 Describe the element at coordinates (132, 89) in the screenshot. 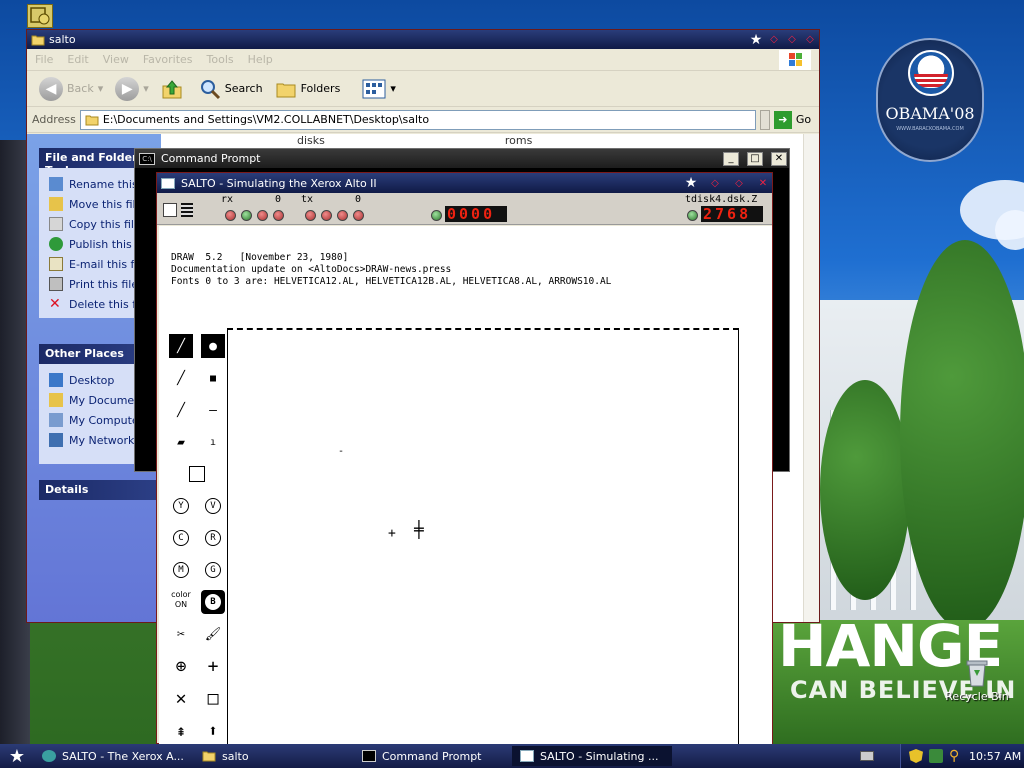

I see `forward-button: ▶ ▾` at that location.